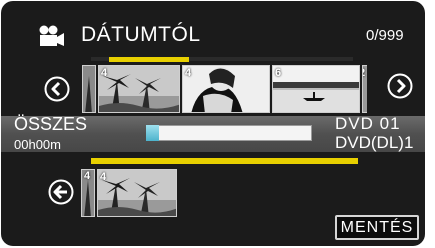  I want to click on disc-count-label: DVD 01, so click(368, 123).